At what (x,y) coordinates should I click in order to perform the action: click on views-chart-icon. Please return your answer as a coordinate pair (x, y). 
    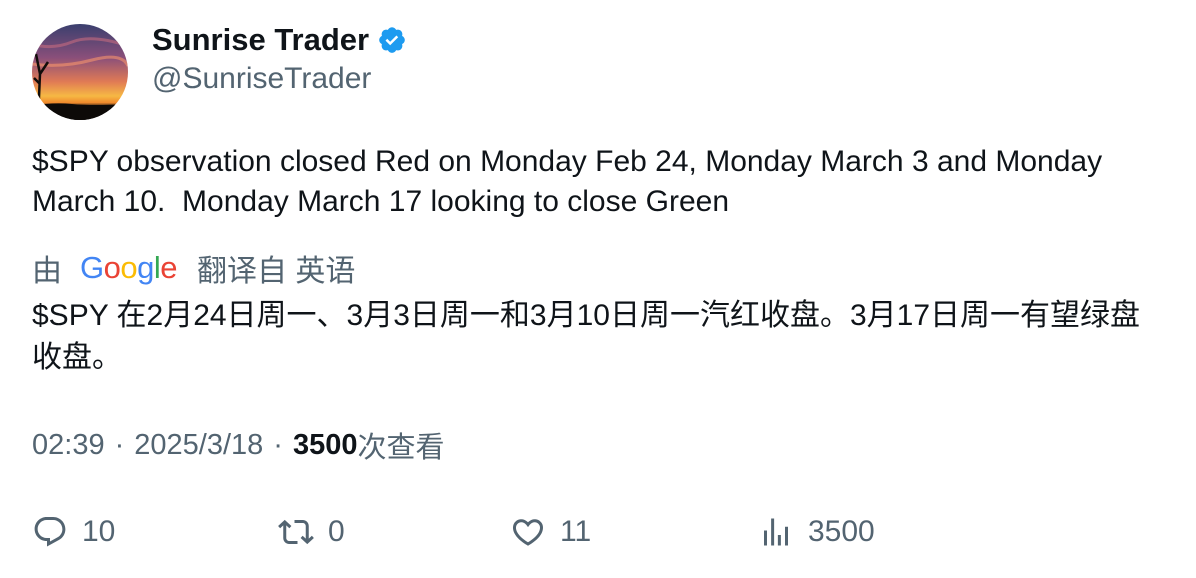
    Looking at the image, I should click on (776, 532).